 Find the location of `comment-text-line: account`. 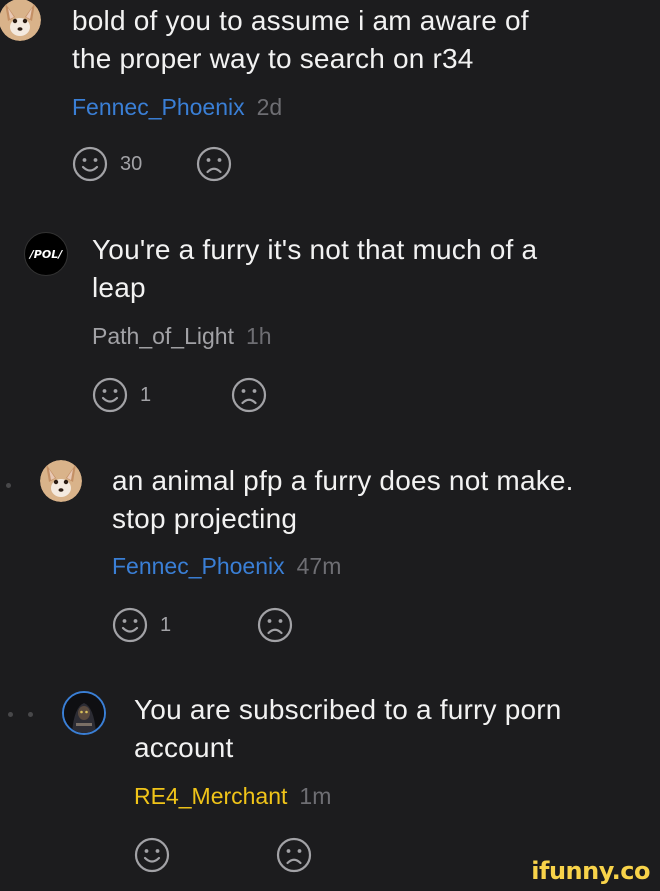

comment-text-line: account is located at coordinates (184, 747).